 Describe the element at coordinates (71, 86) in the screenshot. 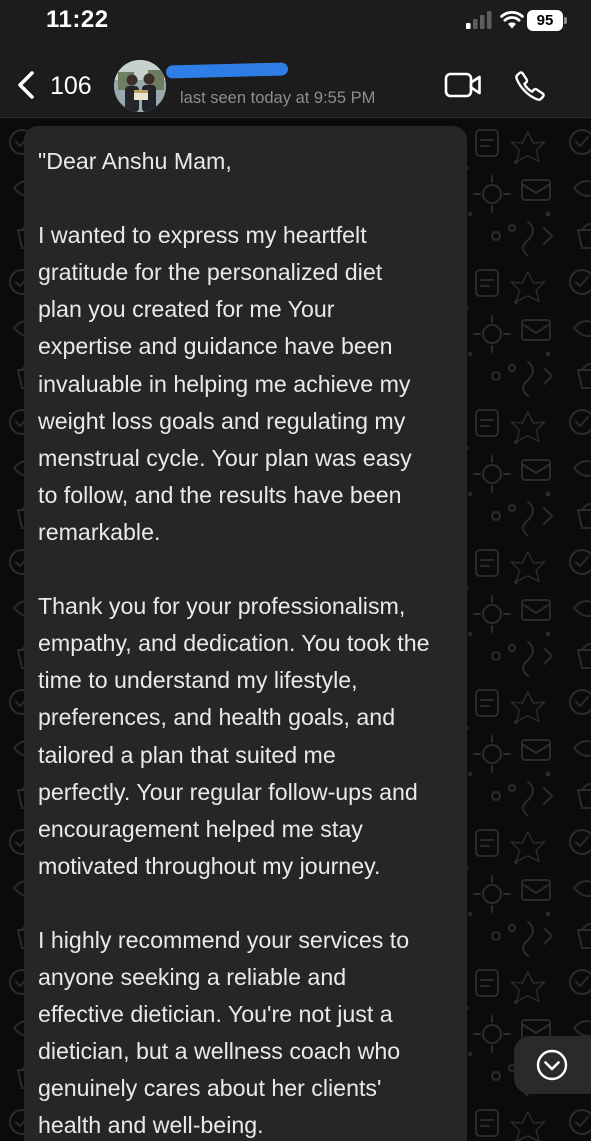

I see `unread-count: 106` at that location.